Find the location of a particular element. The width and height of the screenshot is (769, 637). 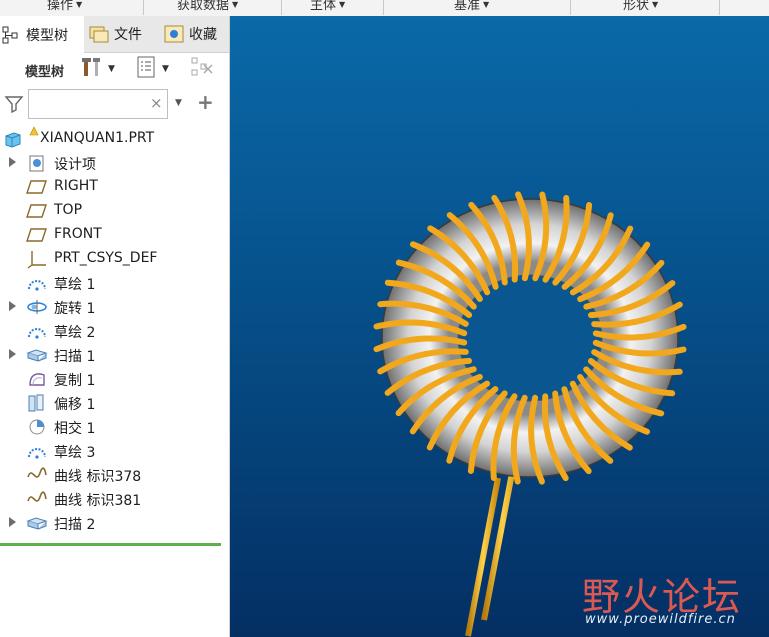

ribbon-group-bar: 操作 ▼ 获取数据 ▼ 主体 ▼ 基准 ▼ 形状 ▼ is located at coordinates (384, 8).